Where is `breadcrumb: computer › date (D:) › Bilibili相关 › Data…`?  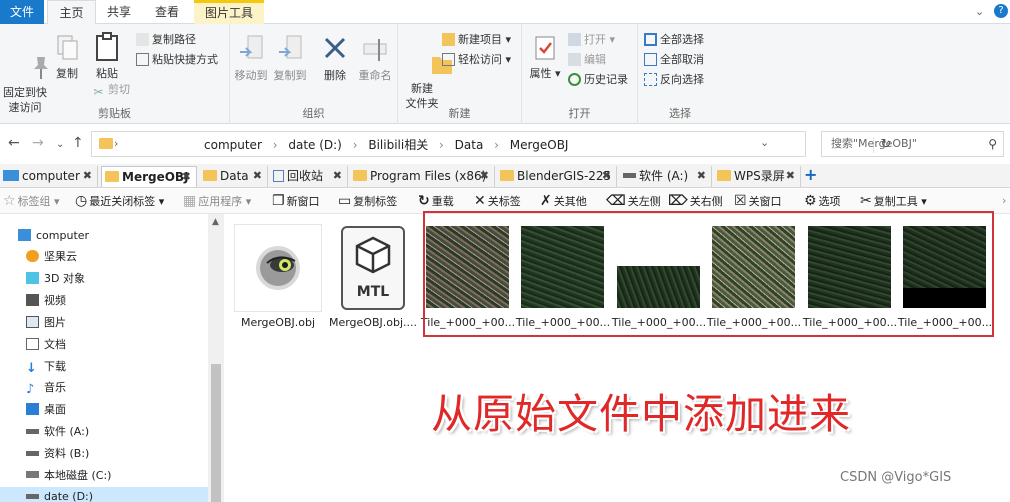
breadcrumb: computer › date (D:) › Bilibili相关 › Data… is located at coordinates (386, 145).